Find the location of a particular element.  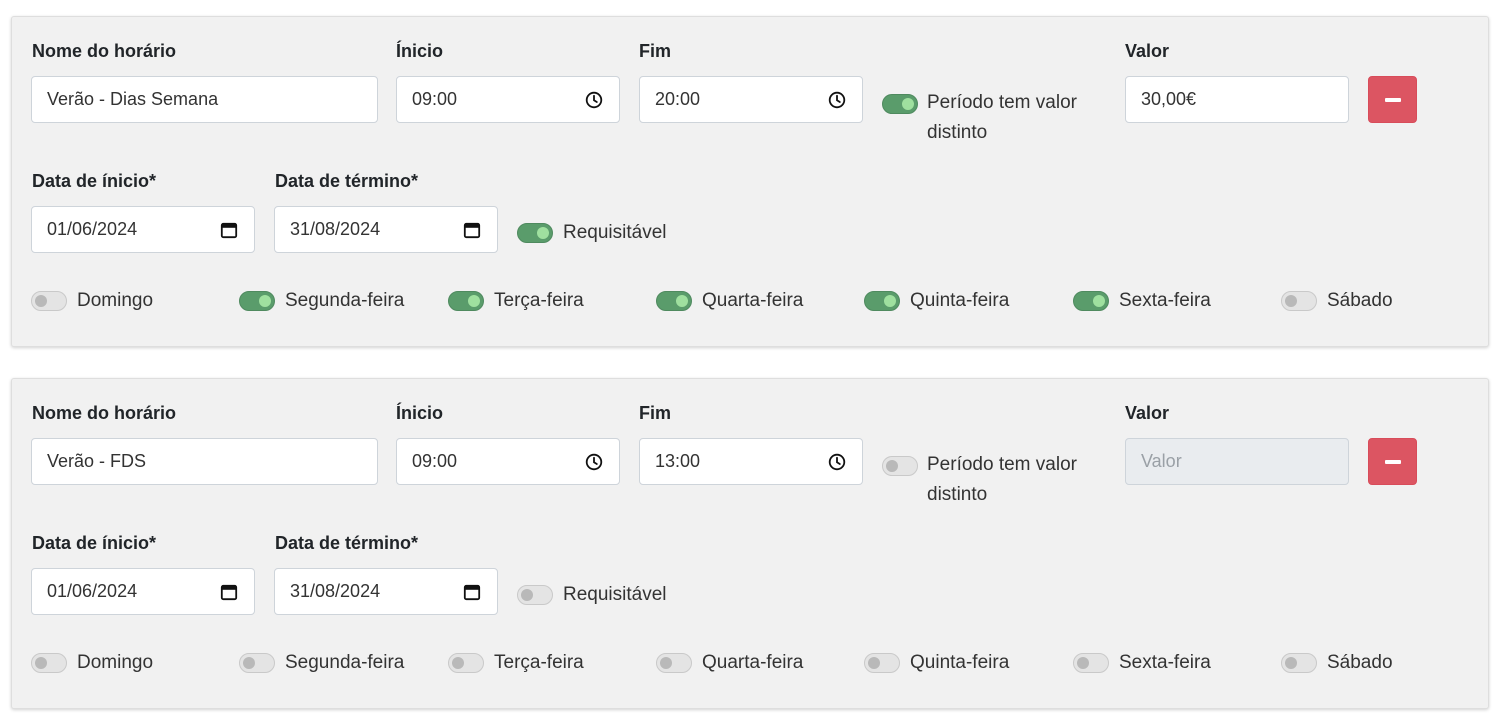

schedule-name-input: Verão - Dias Semana is located at coordinates (204, 99).